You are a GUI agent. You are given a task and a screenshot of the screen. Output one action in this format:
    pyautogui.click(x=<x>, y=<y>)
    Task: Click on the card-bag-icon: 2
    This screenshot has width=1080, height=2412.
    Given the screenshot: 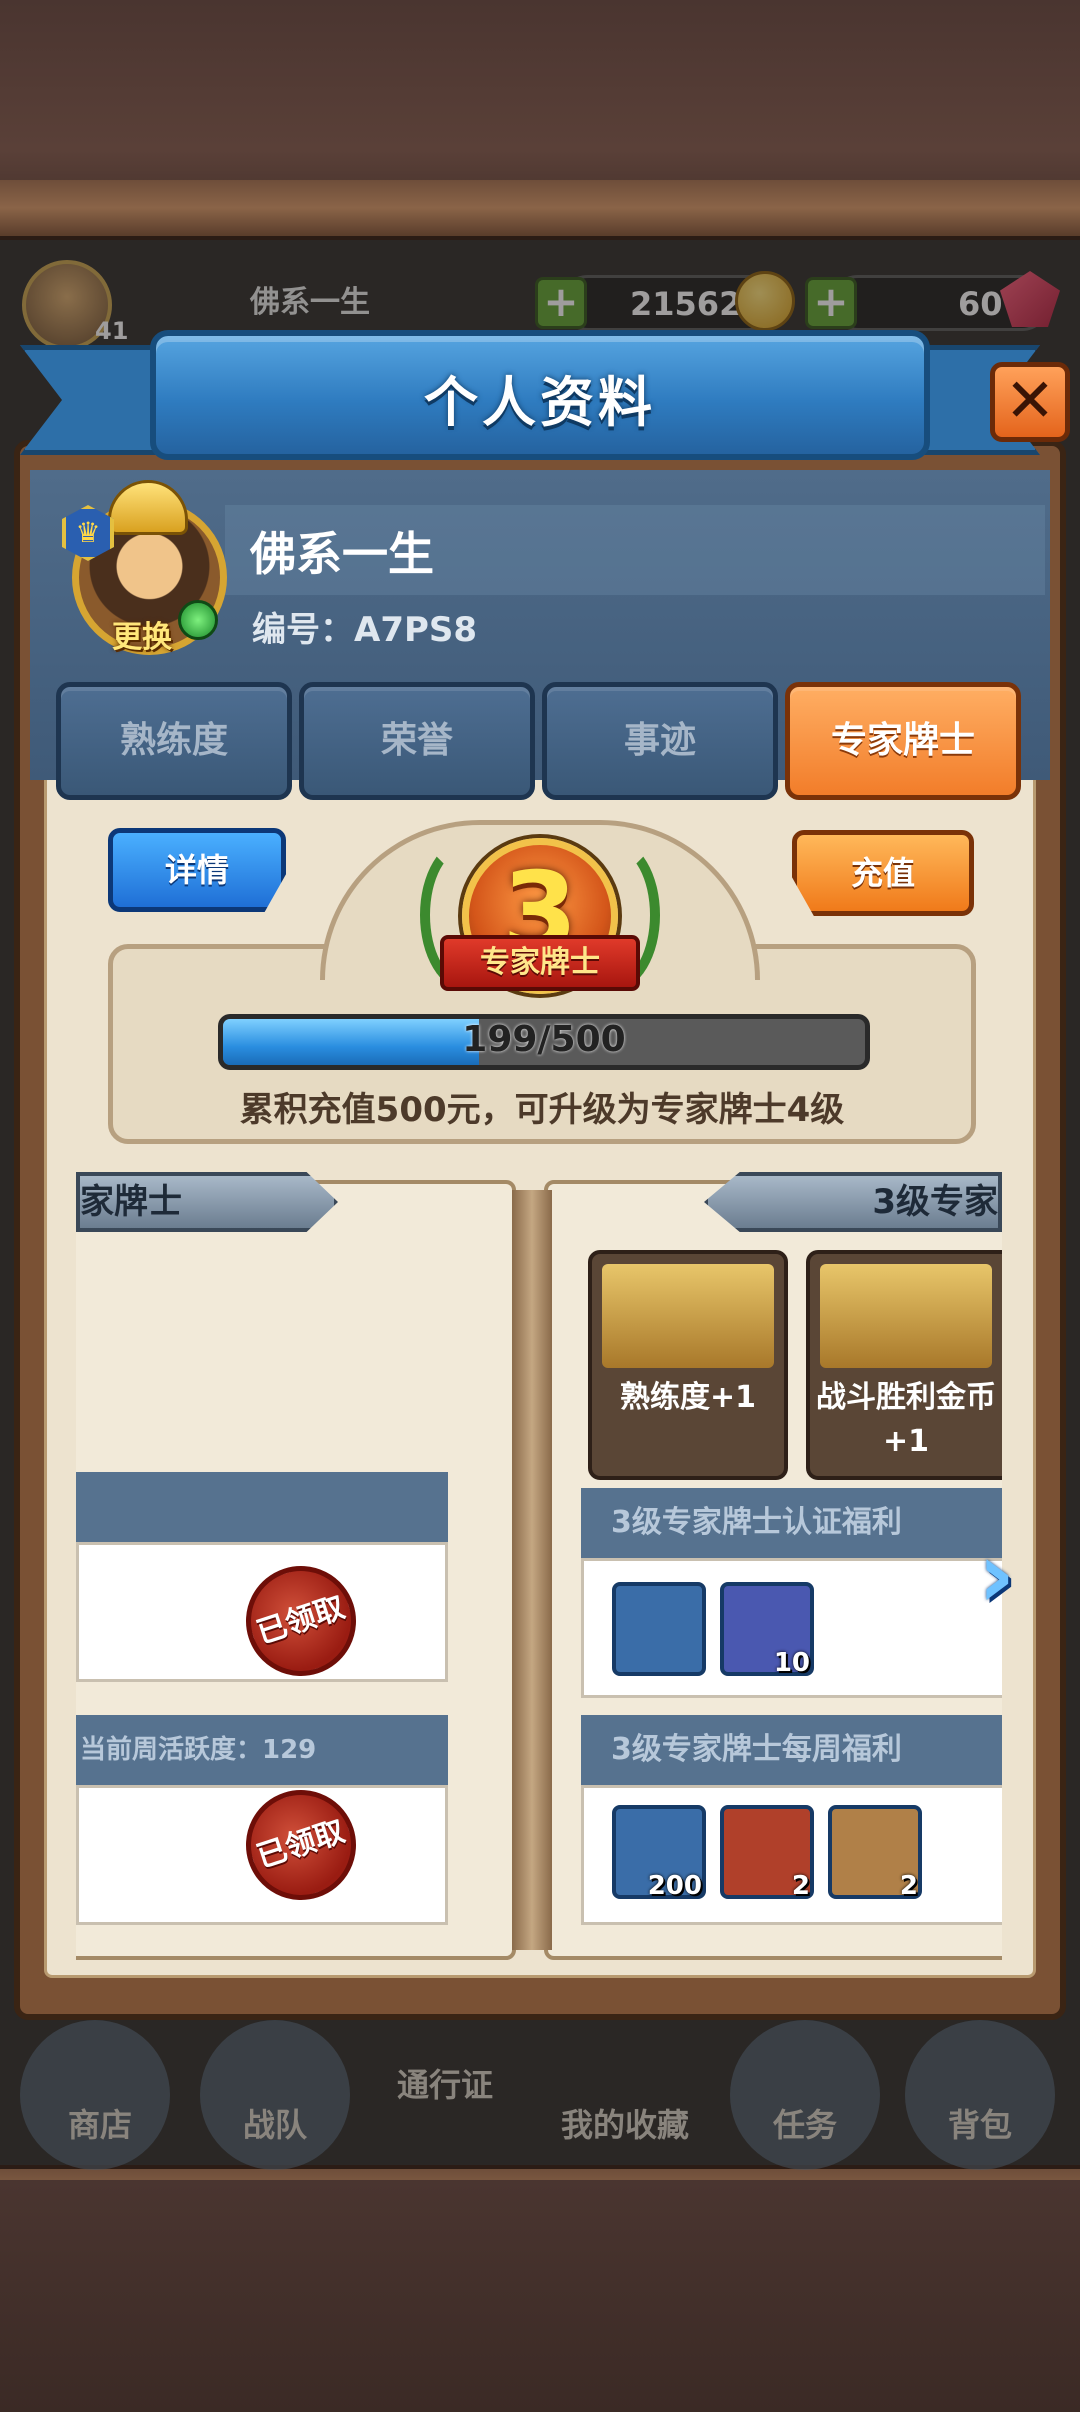 What is the action you would take?
    pyautogui.click(x=875, y=1853)
    